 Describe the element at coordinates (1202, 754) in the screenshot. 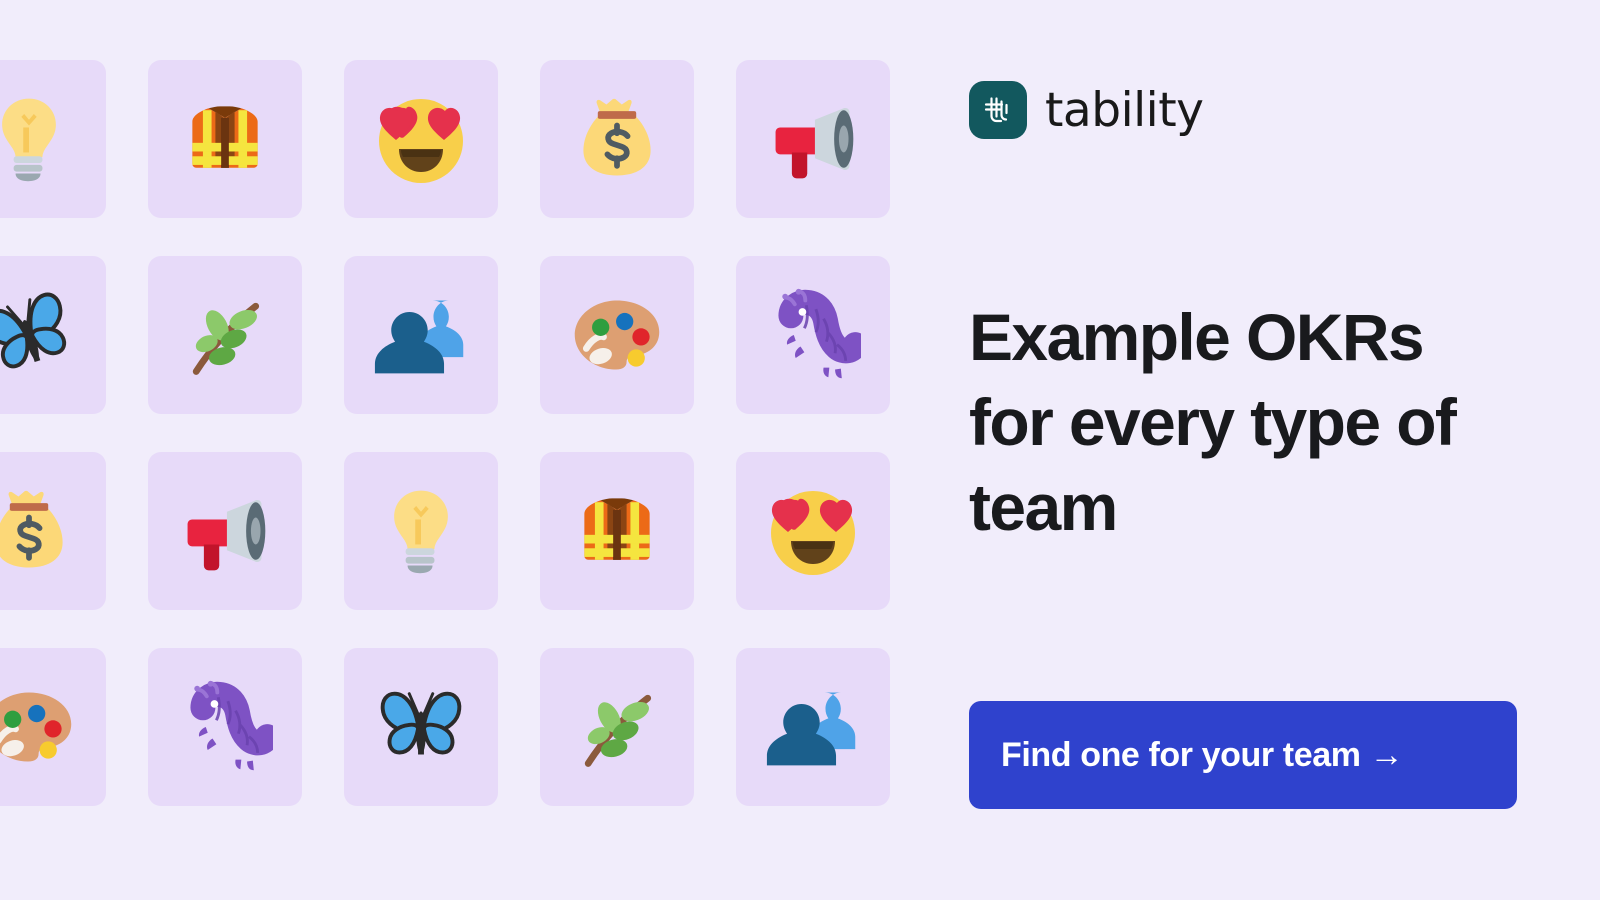

I see `cta-label: Find one for your team →` at that location.